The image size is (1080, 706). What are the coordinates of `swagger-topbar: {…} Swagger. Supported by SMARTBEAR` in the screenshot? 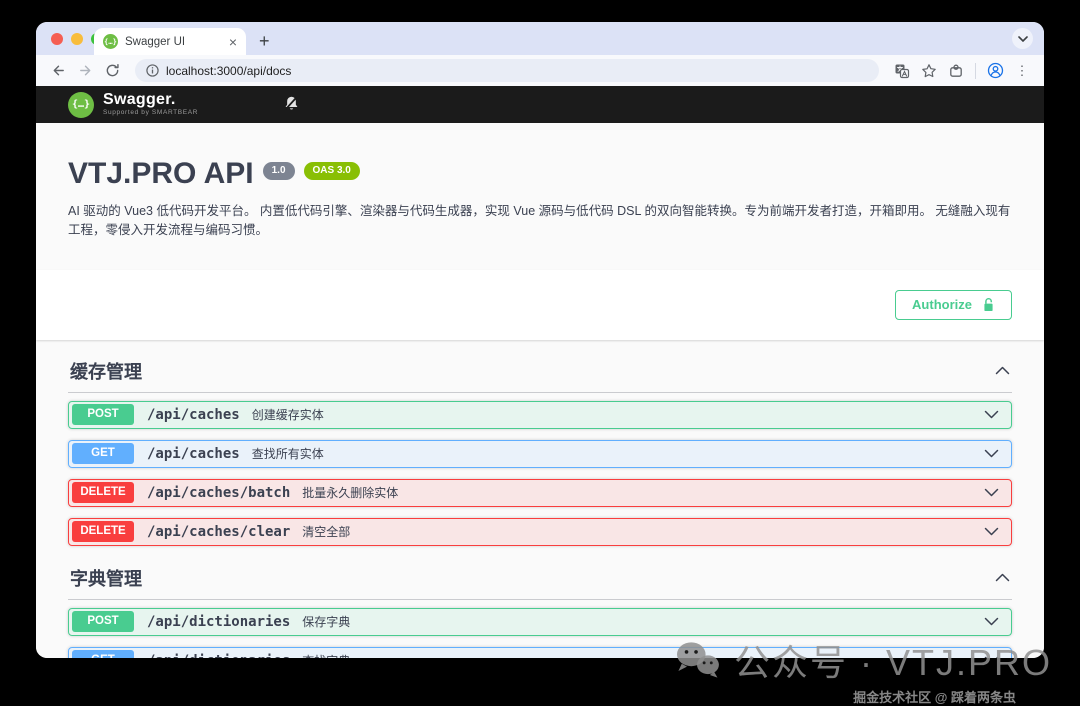 It's located at (540, 104).